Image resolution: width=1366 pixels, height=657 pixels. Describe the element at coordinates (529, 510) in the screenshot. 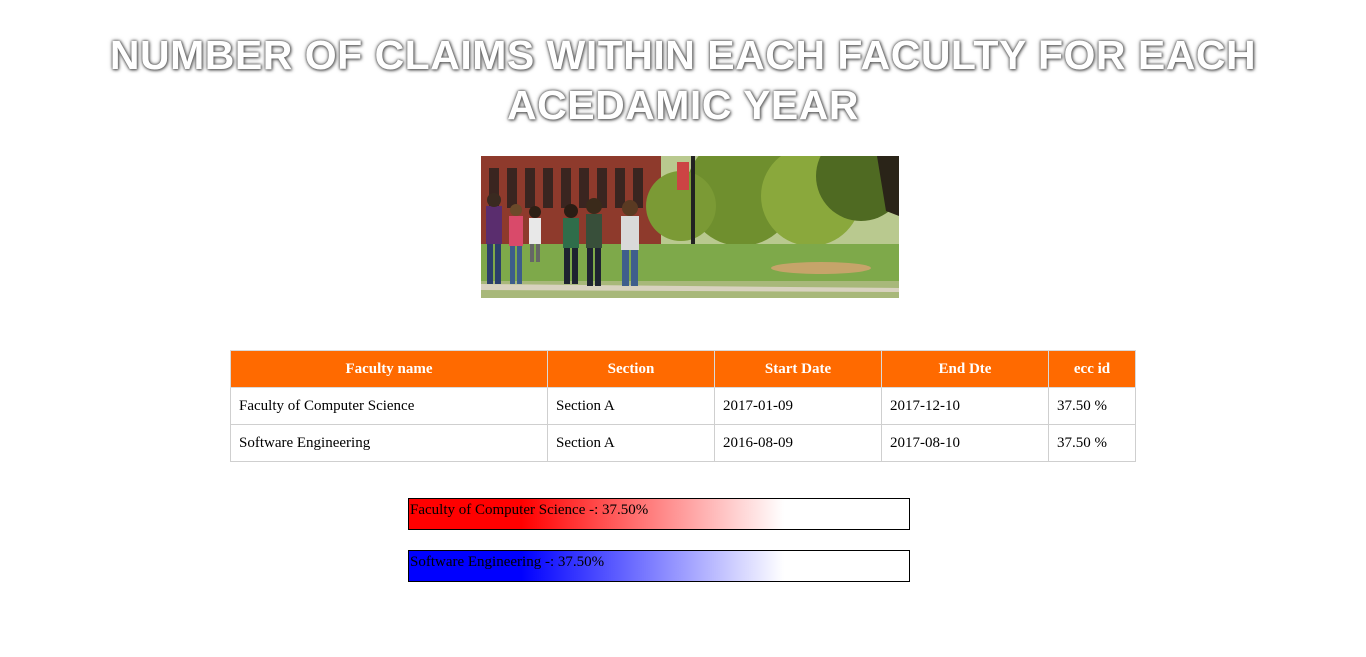

I see `progress-bar-label: Faculty of Computer Science -: 37.50%` at that location.